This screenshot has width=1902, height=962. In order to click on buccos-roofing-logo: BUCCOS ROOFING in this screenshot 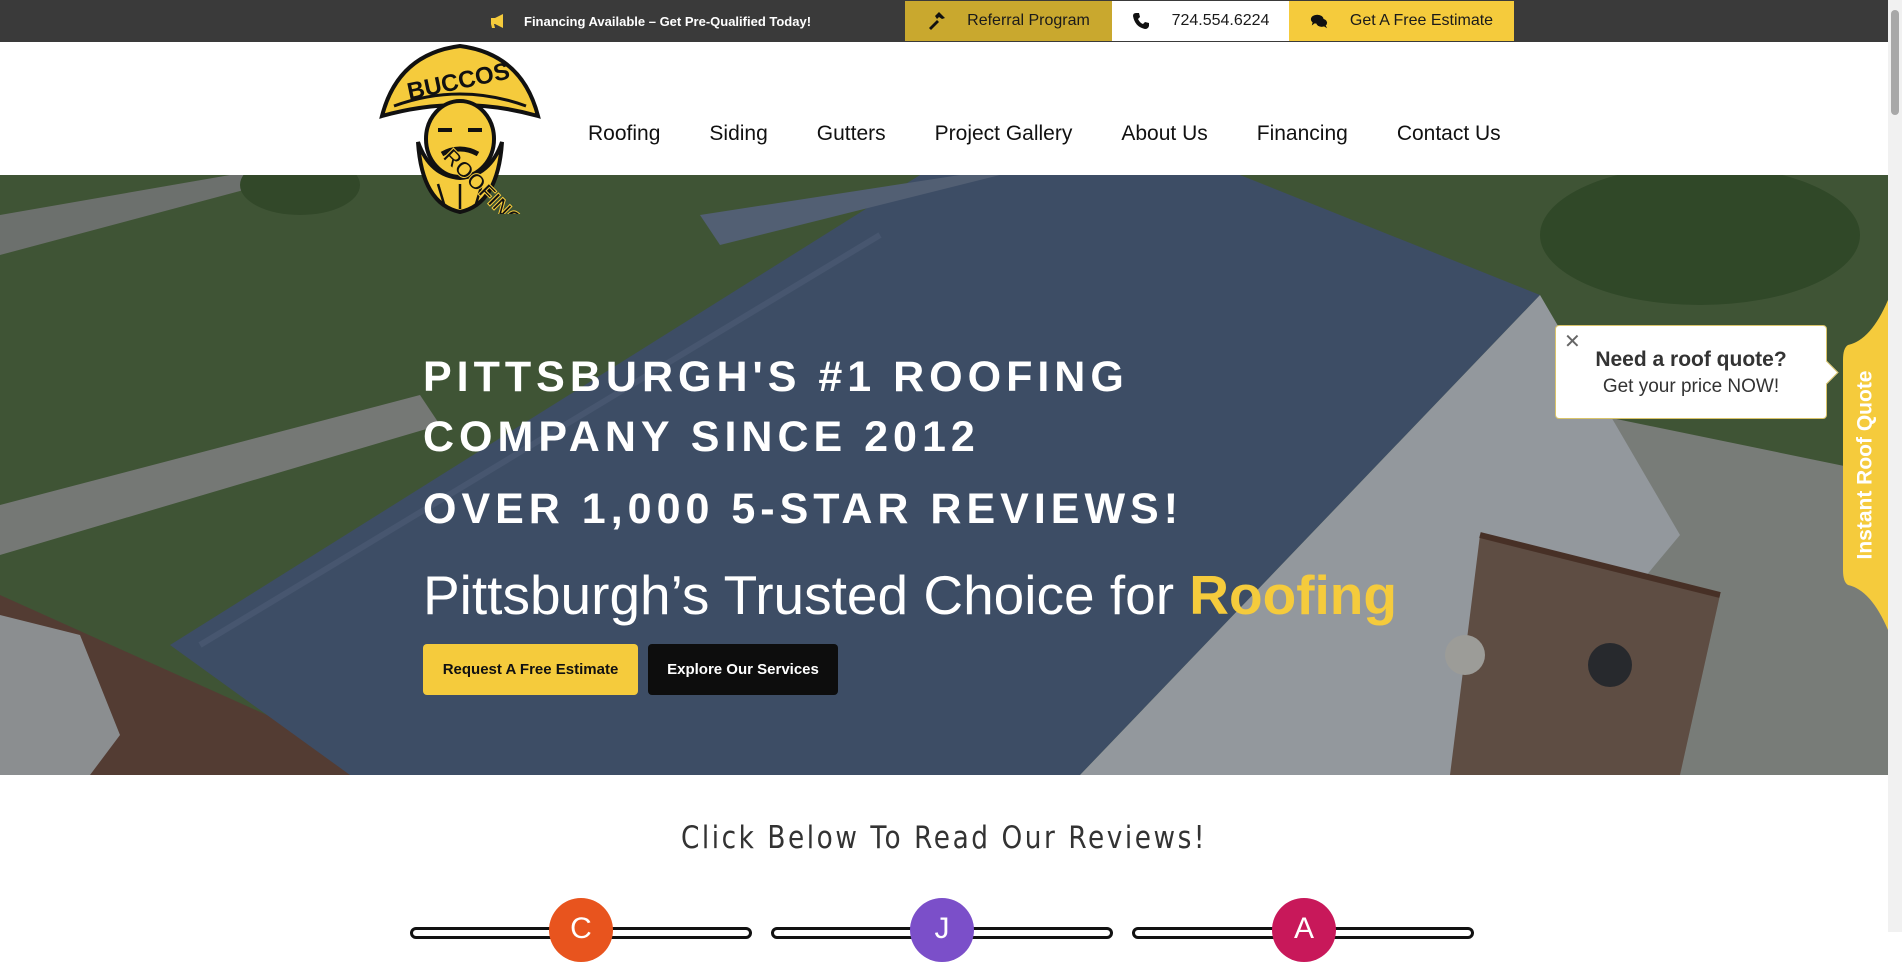, I will do `click(460, 129)`.